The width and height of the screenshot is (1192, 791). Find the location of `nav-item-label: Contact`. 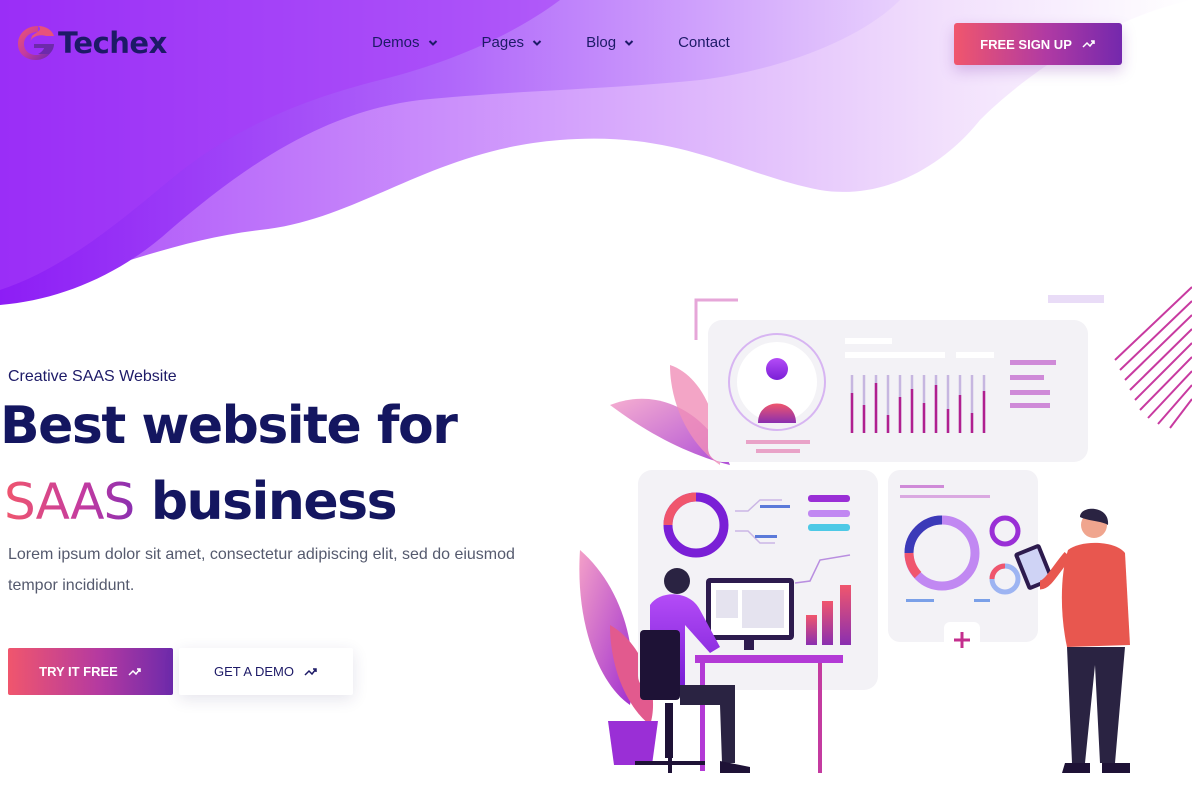

nav-item-label: Contact is located at coordinates (704, 42).